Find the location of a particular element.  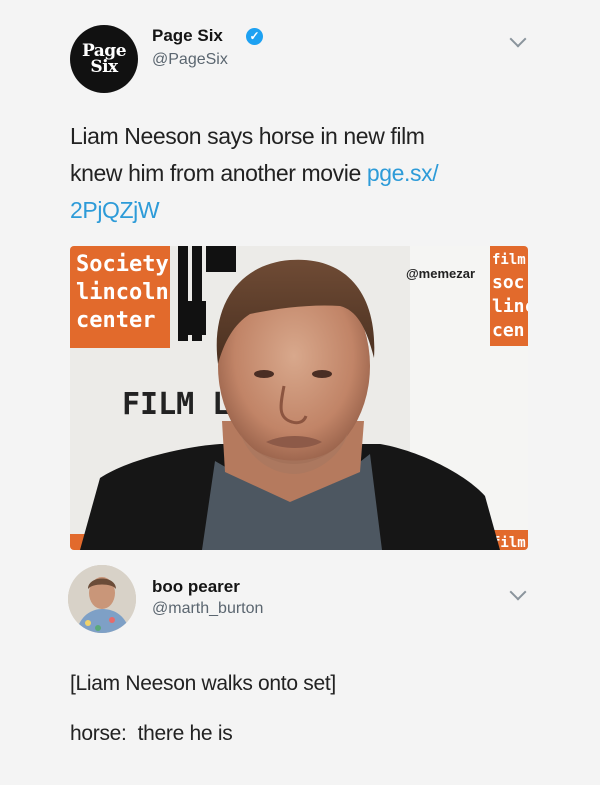

reply-avatar is located at coordinates (102, 599).